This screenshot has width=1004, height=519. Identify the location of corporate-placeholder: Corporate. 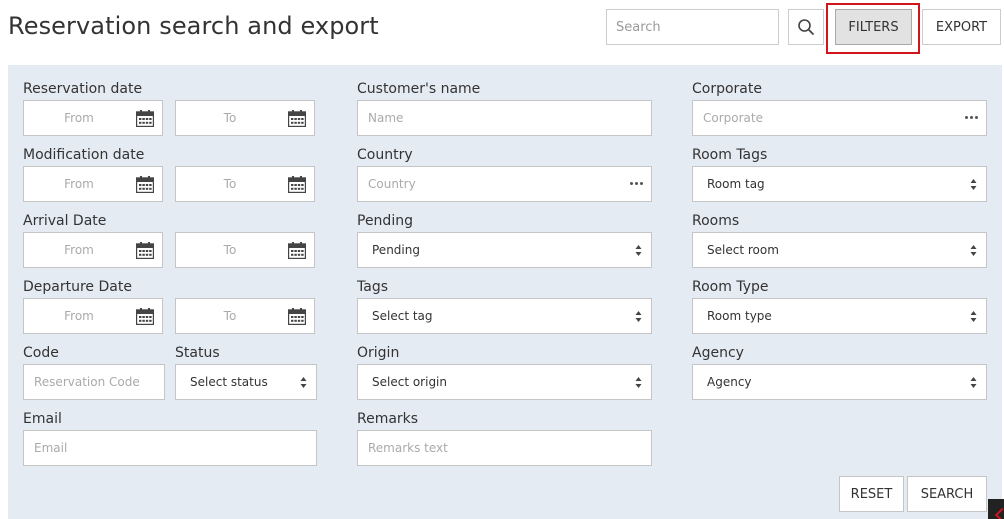
(733, 118).